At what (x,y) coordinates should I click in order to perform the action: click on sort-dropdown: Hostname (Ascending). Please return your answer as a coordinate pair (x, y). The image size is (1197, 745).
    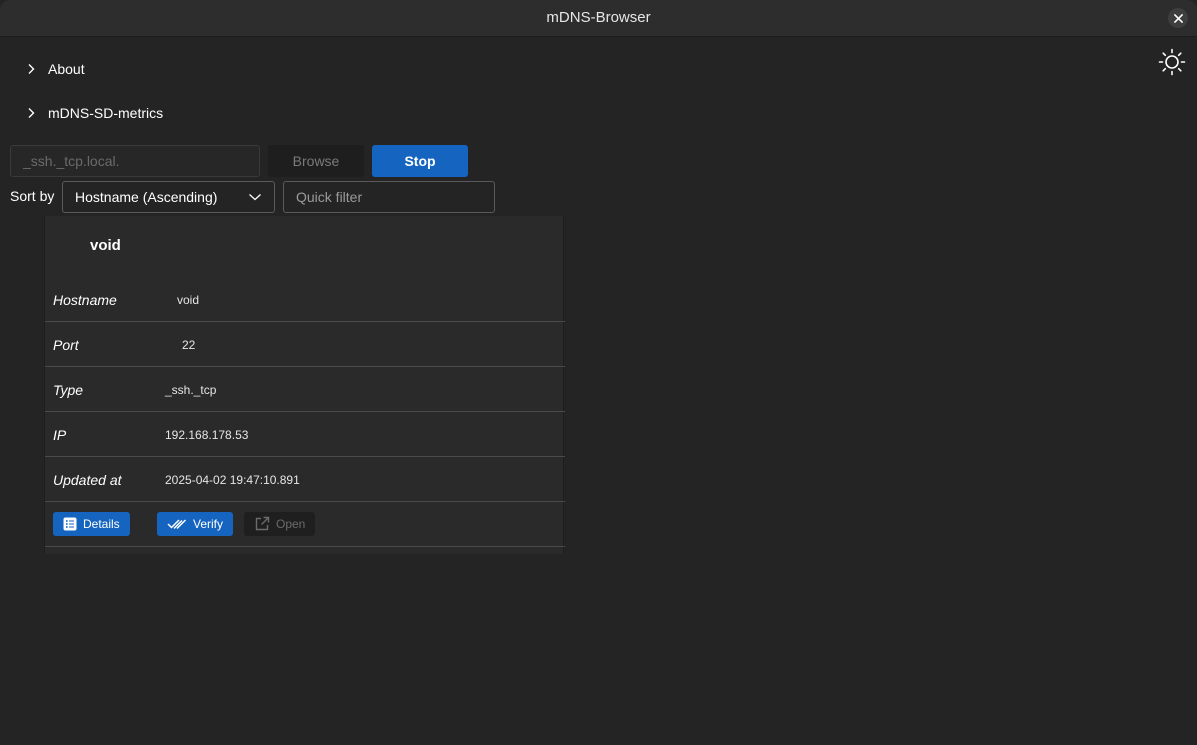
    Looking at the image, I should click on (168, 197).